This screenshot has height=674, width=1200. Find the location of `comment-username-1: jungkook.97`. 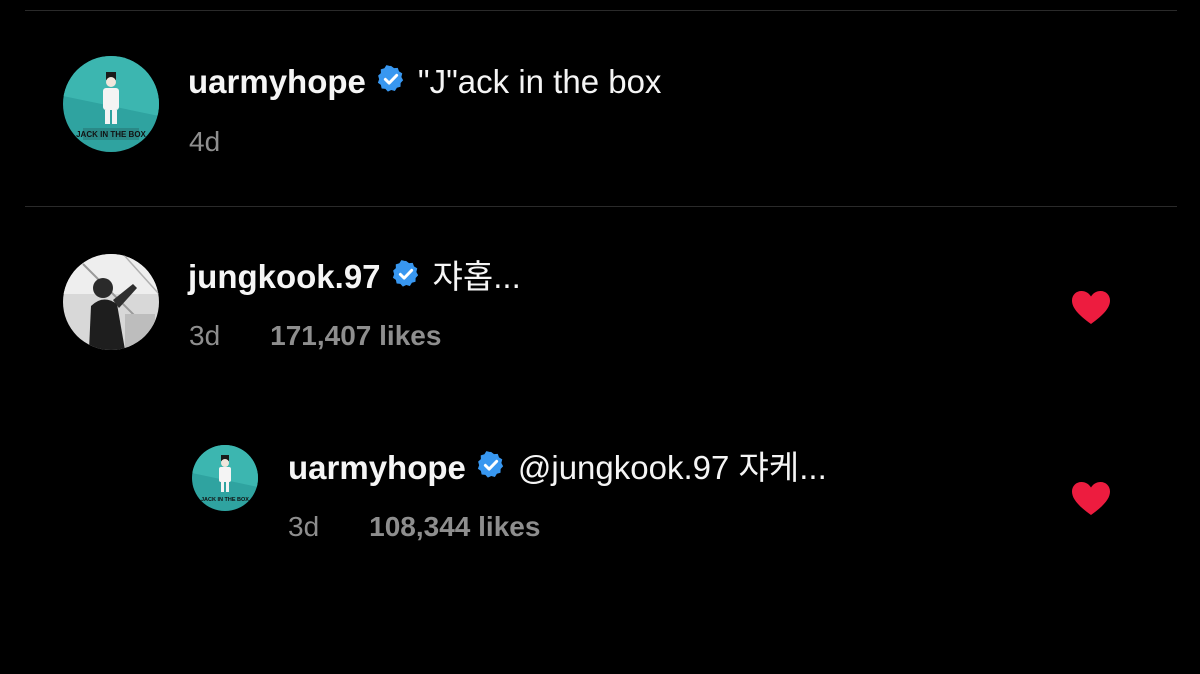

comment-username-1: jungkook.97 is located at coordinates (284, 276).